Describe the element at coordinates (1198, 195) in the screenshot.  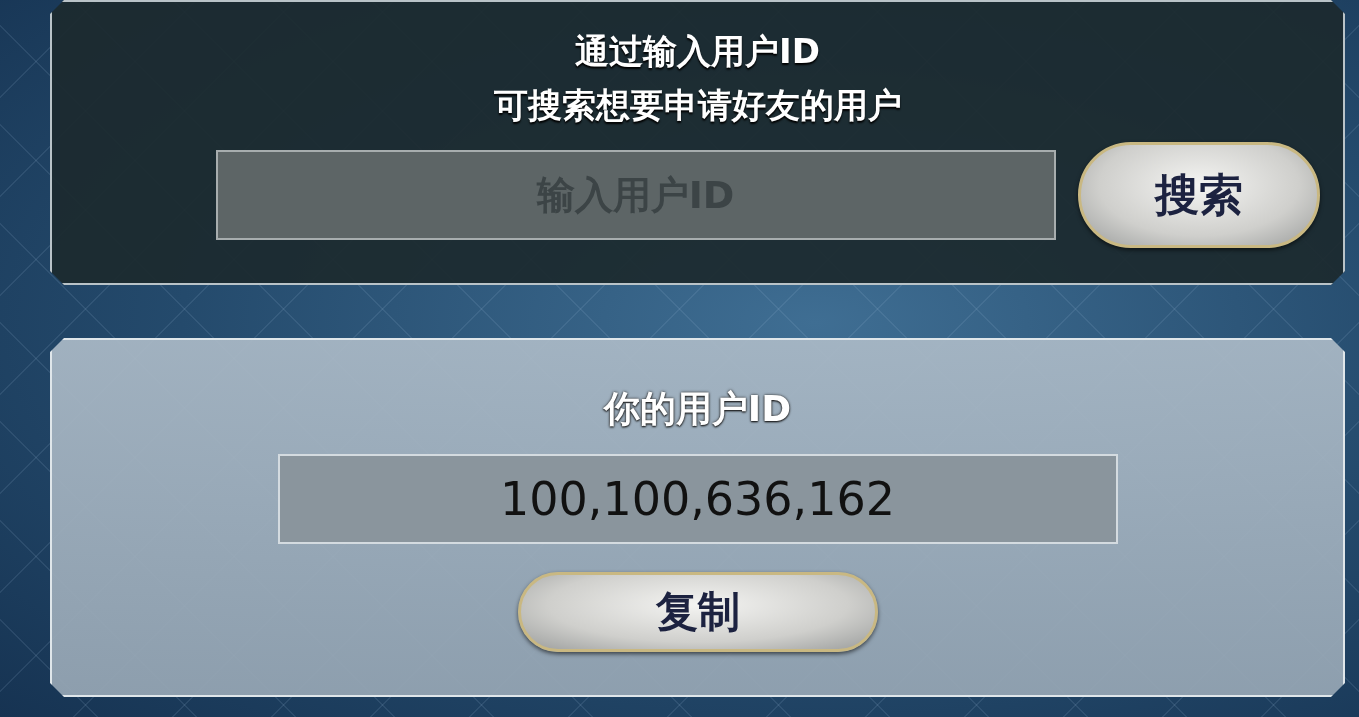
I see `search-button: 搜索` at that location.